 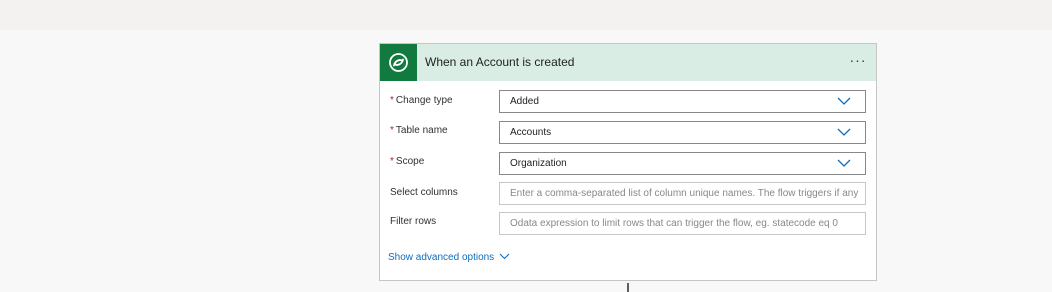 What do you see at coordinates (682, 163) in the screenshot?
I see `scope-dropdown: Organization` at bounding box center [682, 163].